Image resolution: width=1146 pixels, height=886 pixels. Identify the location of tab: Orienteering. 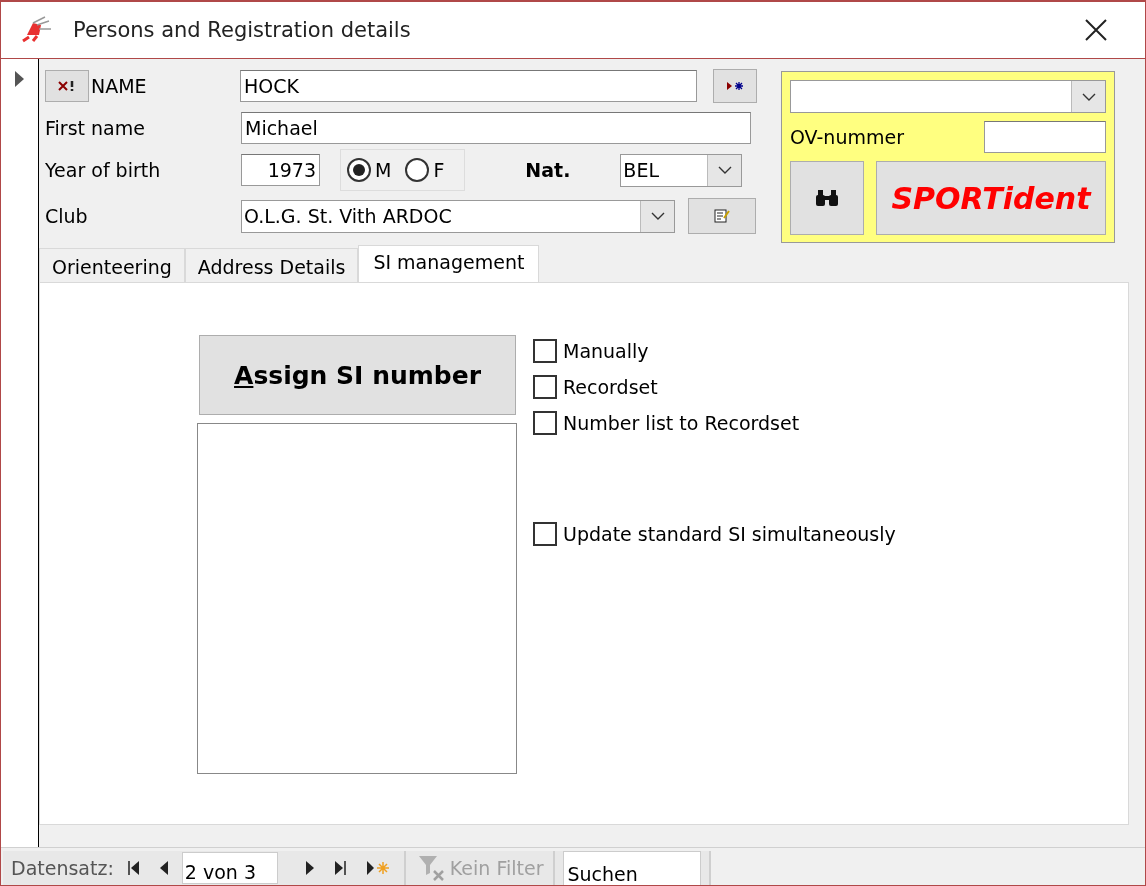
(112, 265).